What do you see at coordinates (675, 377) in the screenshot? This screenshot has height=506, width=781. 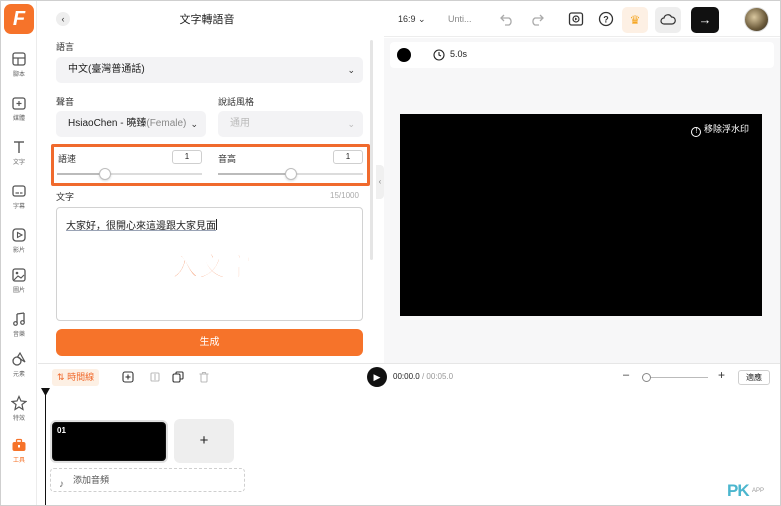 I see `zoom-slider` at bounding box center [675, 377].